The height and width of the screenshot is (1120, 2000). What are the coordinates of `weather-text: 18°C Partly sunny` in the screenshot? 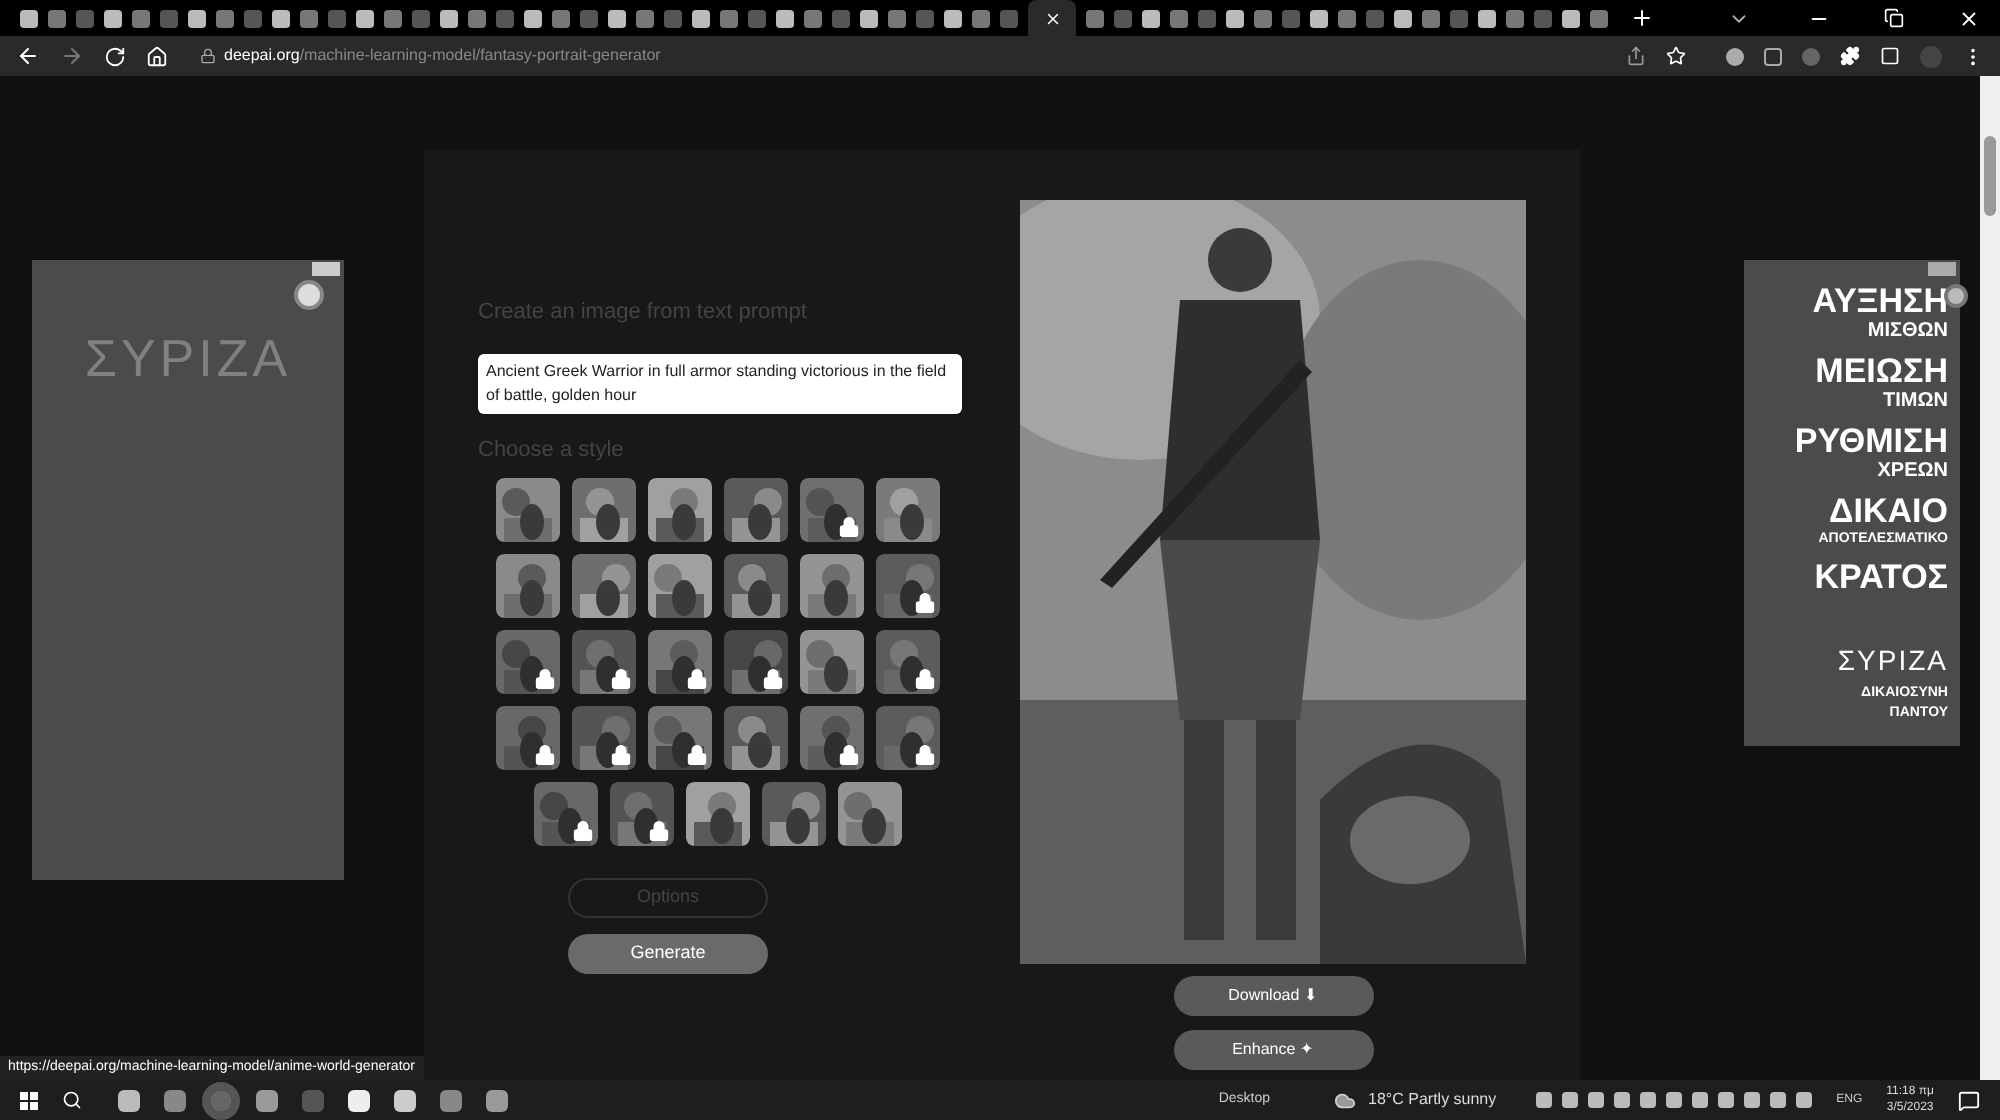 It's located at (1432, 1100).